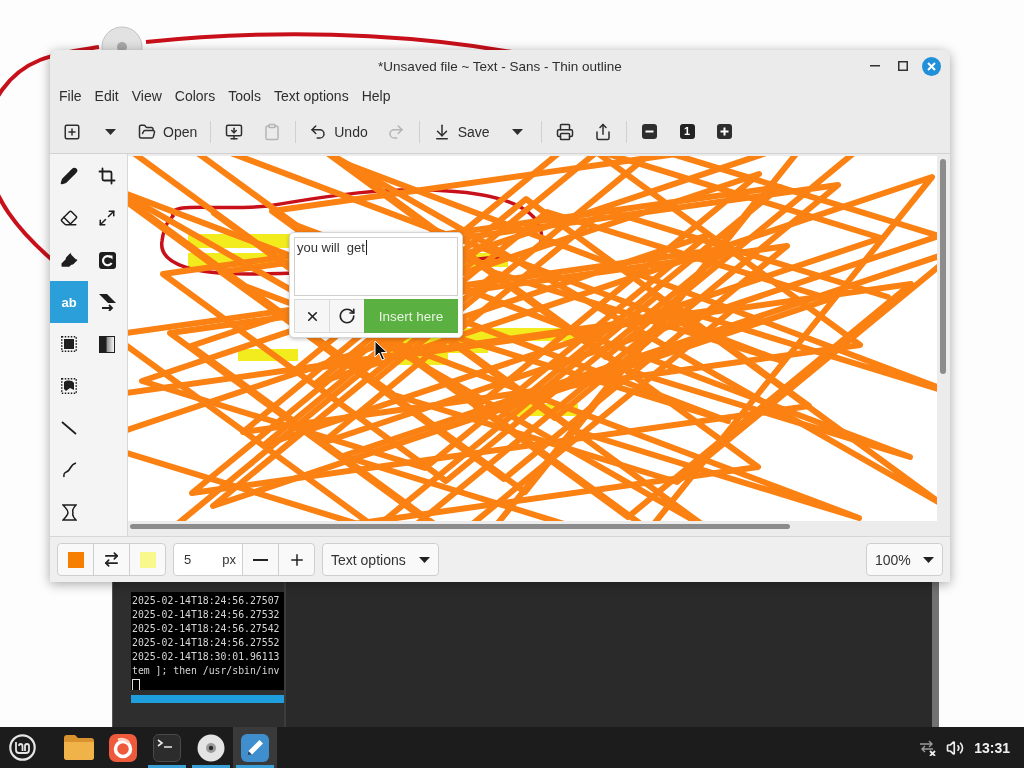 The image size is (1024, 768). Describe the element at coordinates (69, 512) in the screenshot. I see `polygon-icon` at that location.